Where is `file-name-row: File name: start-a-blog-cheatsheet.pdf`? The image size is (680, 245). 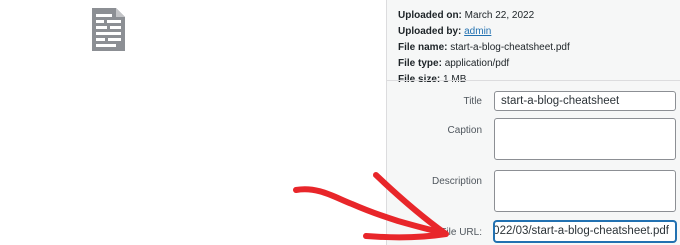 file-name-row: File name: start-a-blog-cheatsheet.pdf is located at coordinates (484, 48).